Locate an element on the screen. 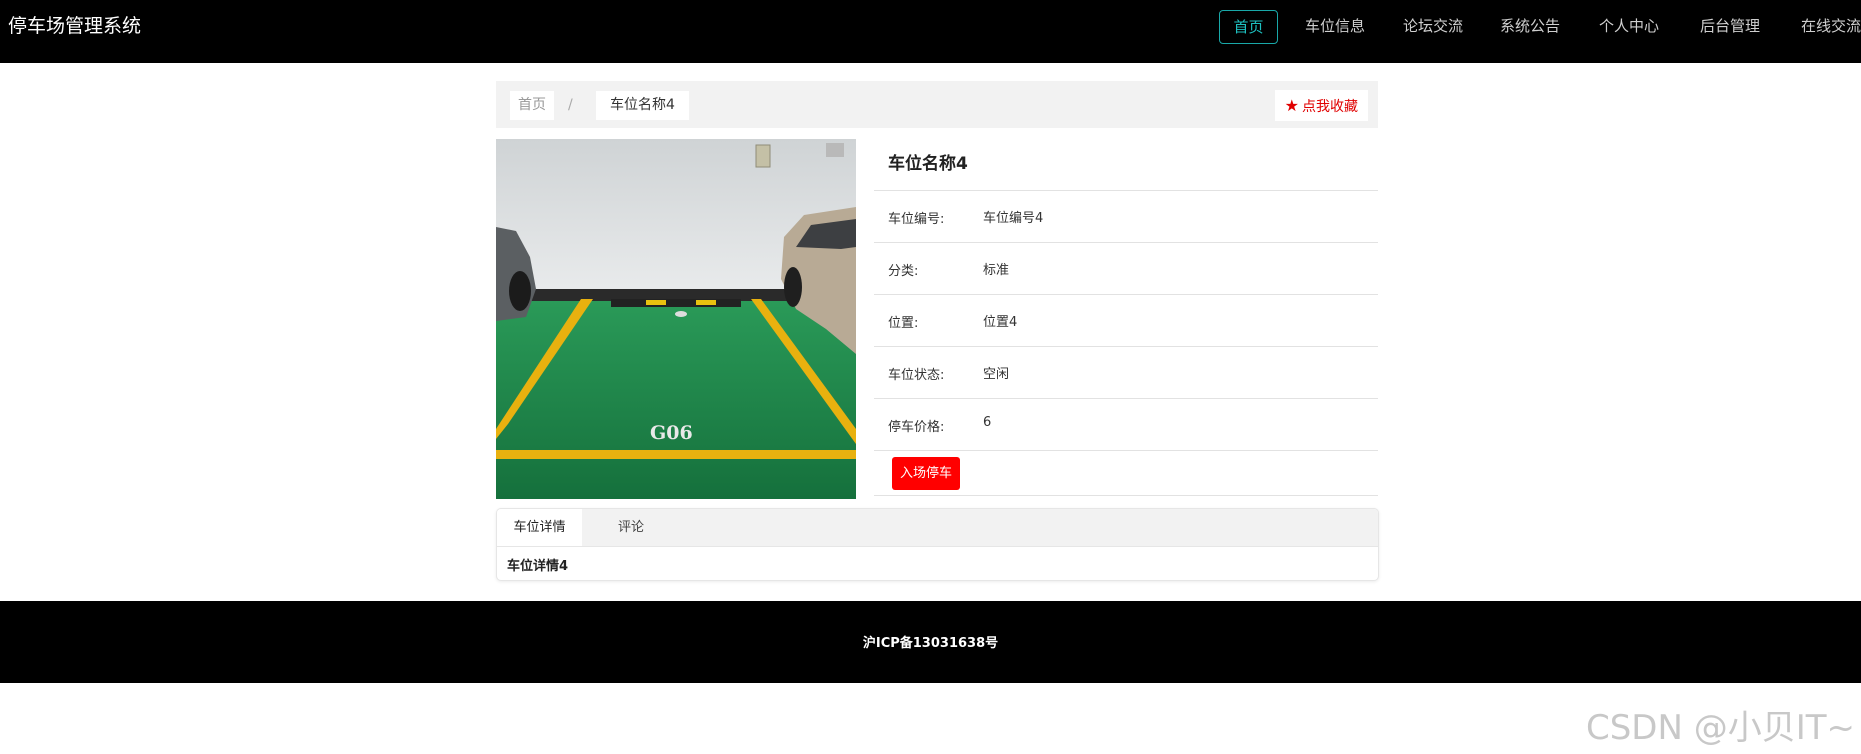  field-row-price: 停车价格: 6 is located at coordinates (1126, 425).